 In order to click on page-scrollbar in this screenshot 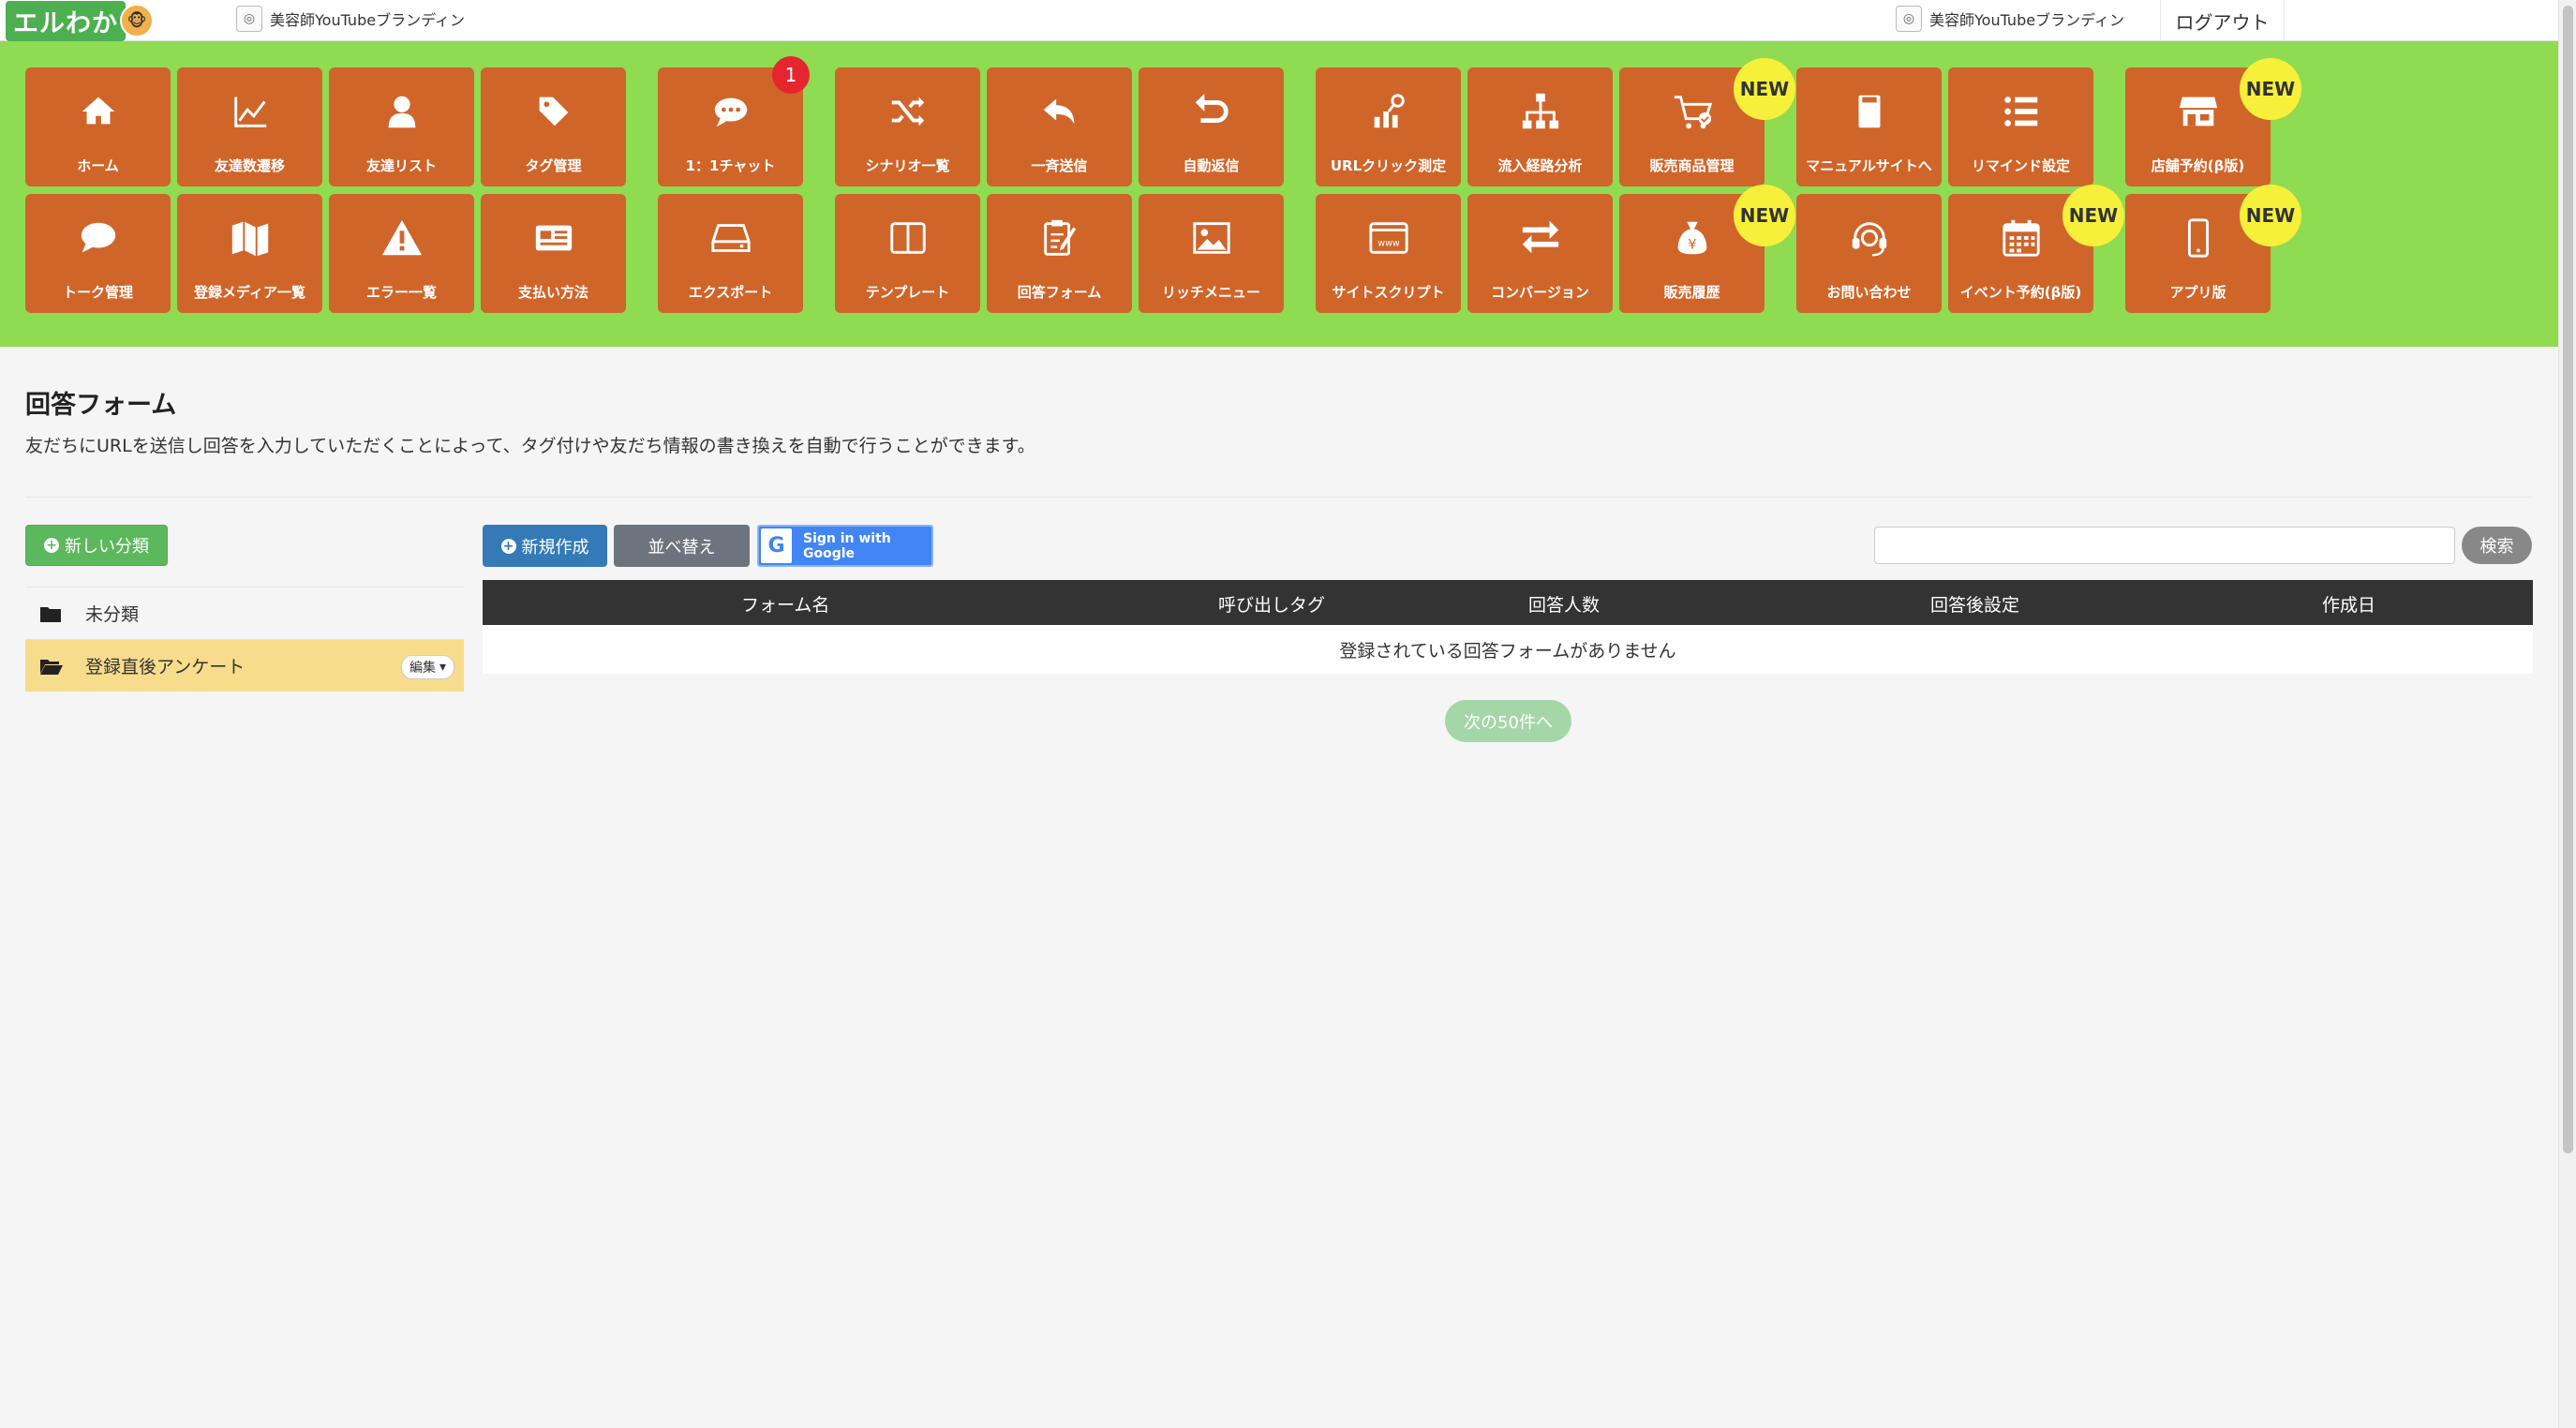, I will do `click(2567, 714)`.